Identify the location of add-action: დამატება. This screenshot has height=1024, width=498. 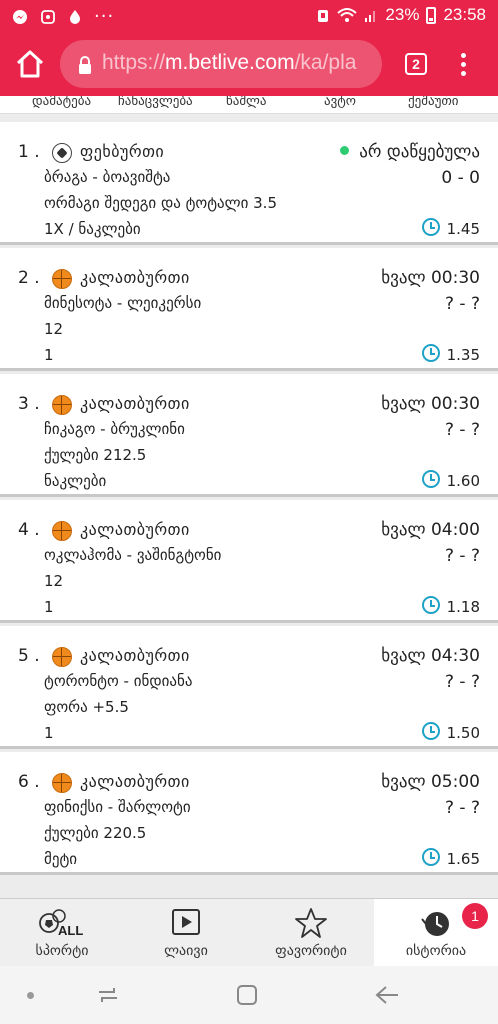
(61, 102).